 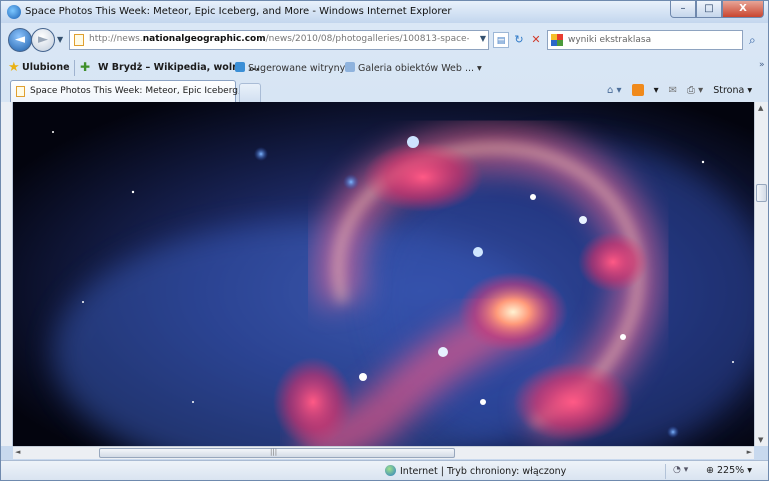 What do you see at coordinates (79, 40) in the screenshot?
I see `page-icon` at bounding box center [79, 40].